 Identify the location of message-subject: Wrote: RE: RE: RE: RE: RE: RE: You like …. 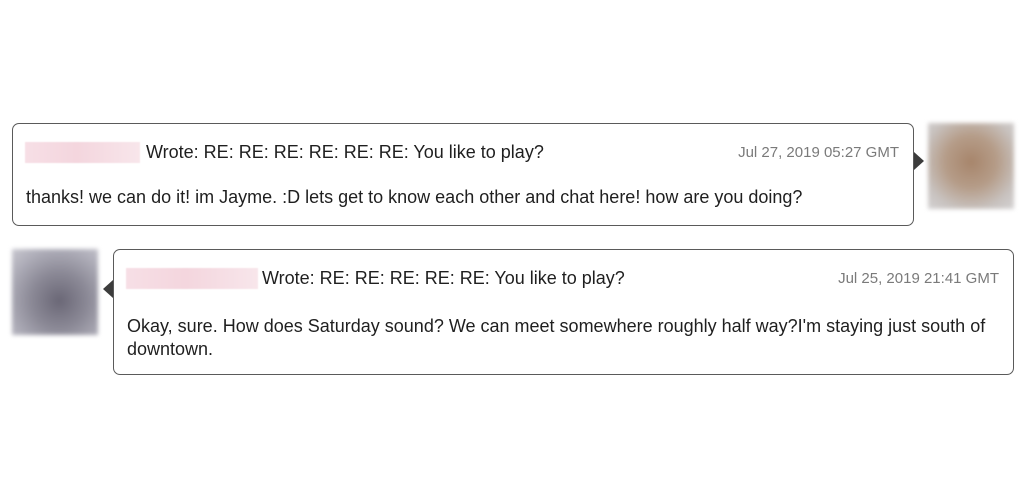
(345, 152).